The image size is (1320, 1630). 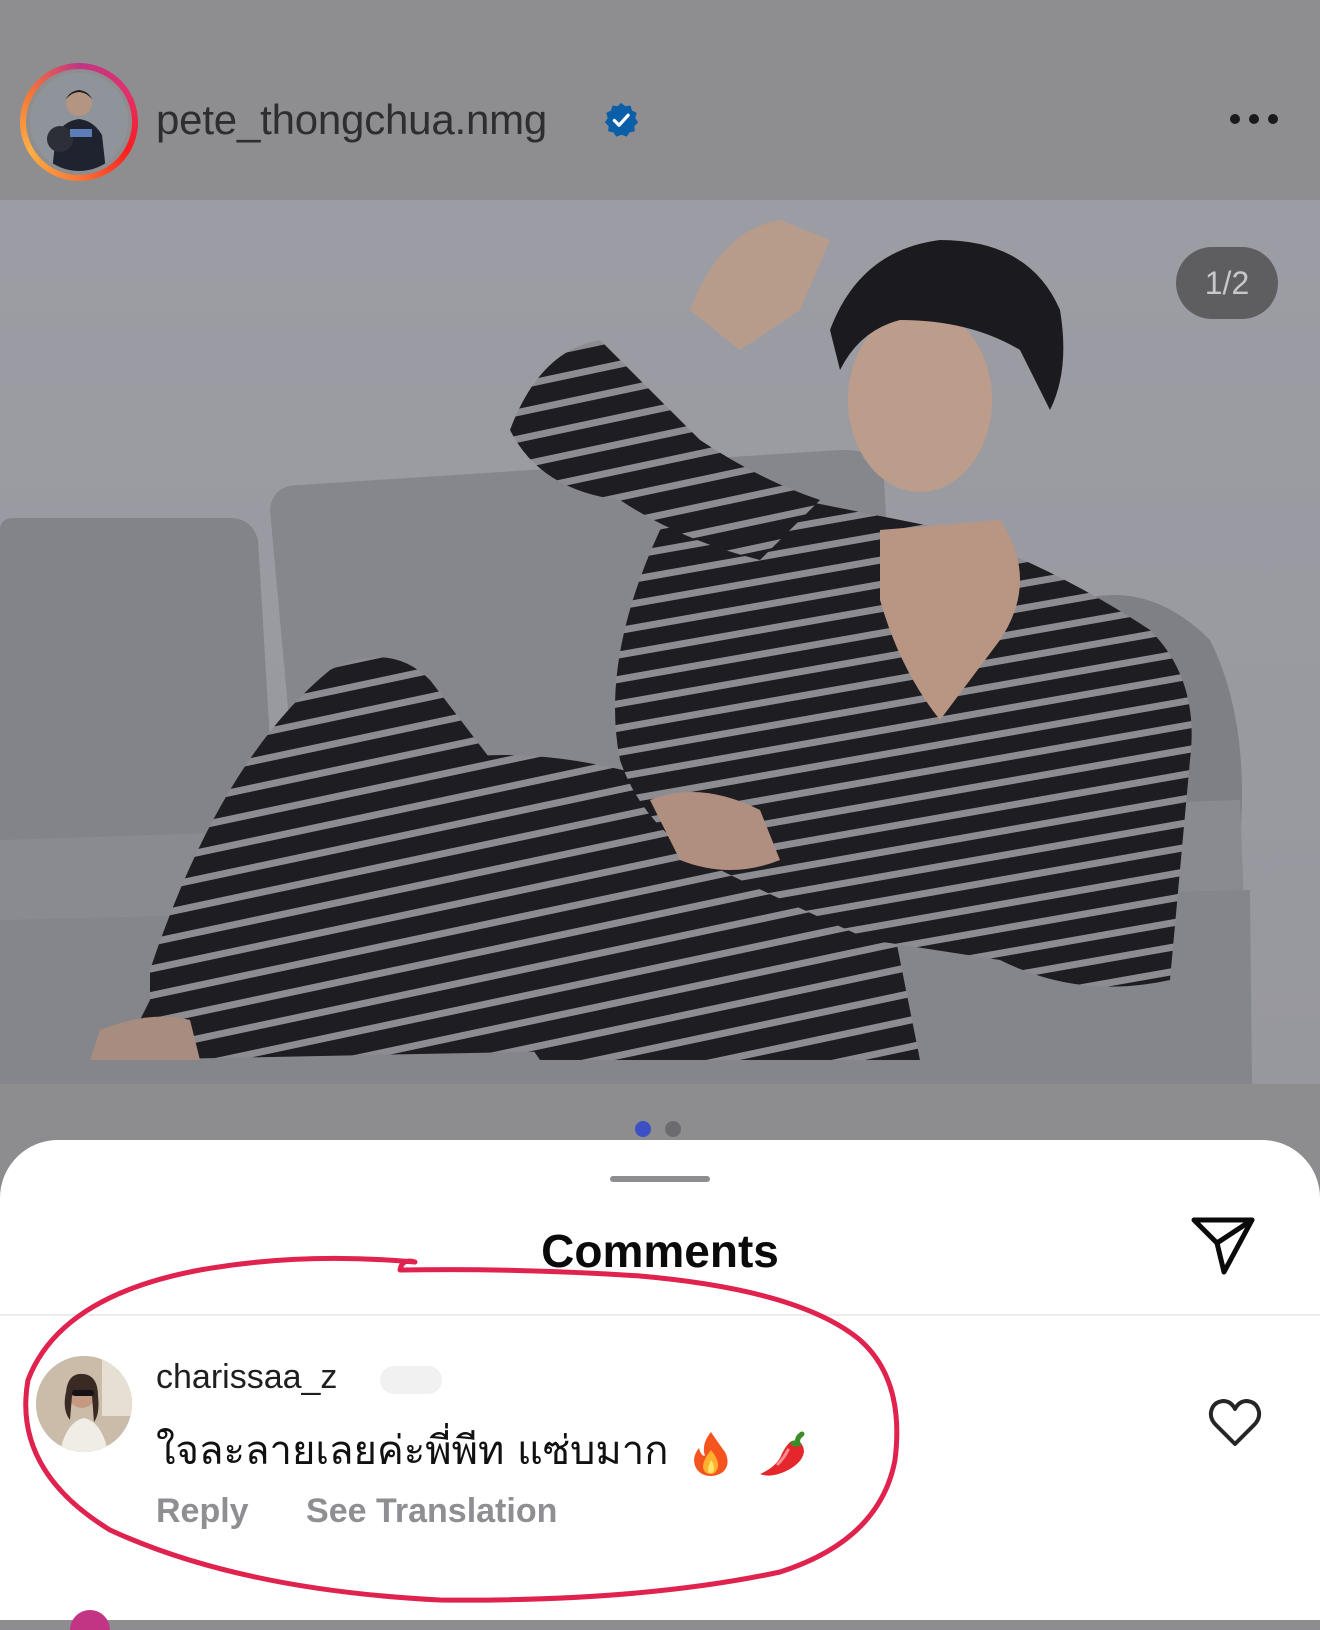 What do you see at coordinates (1235, 1423) in the screenshot?
I see `heart-outline-icon` at bounding box center [1235, 1423].